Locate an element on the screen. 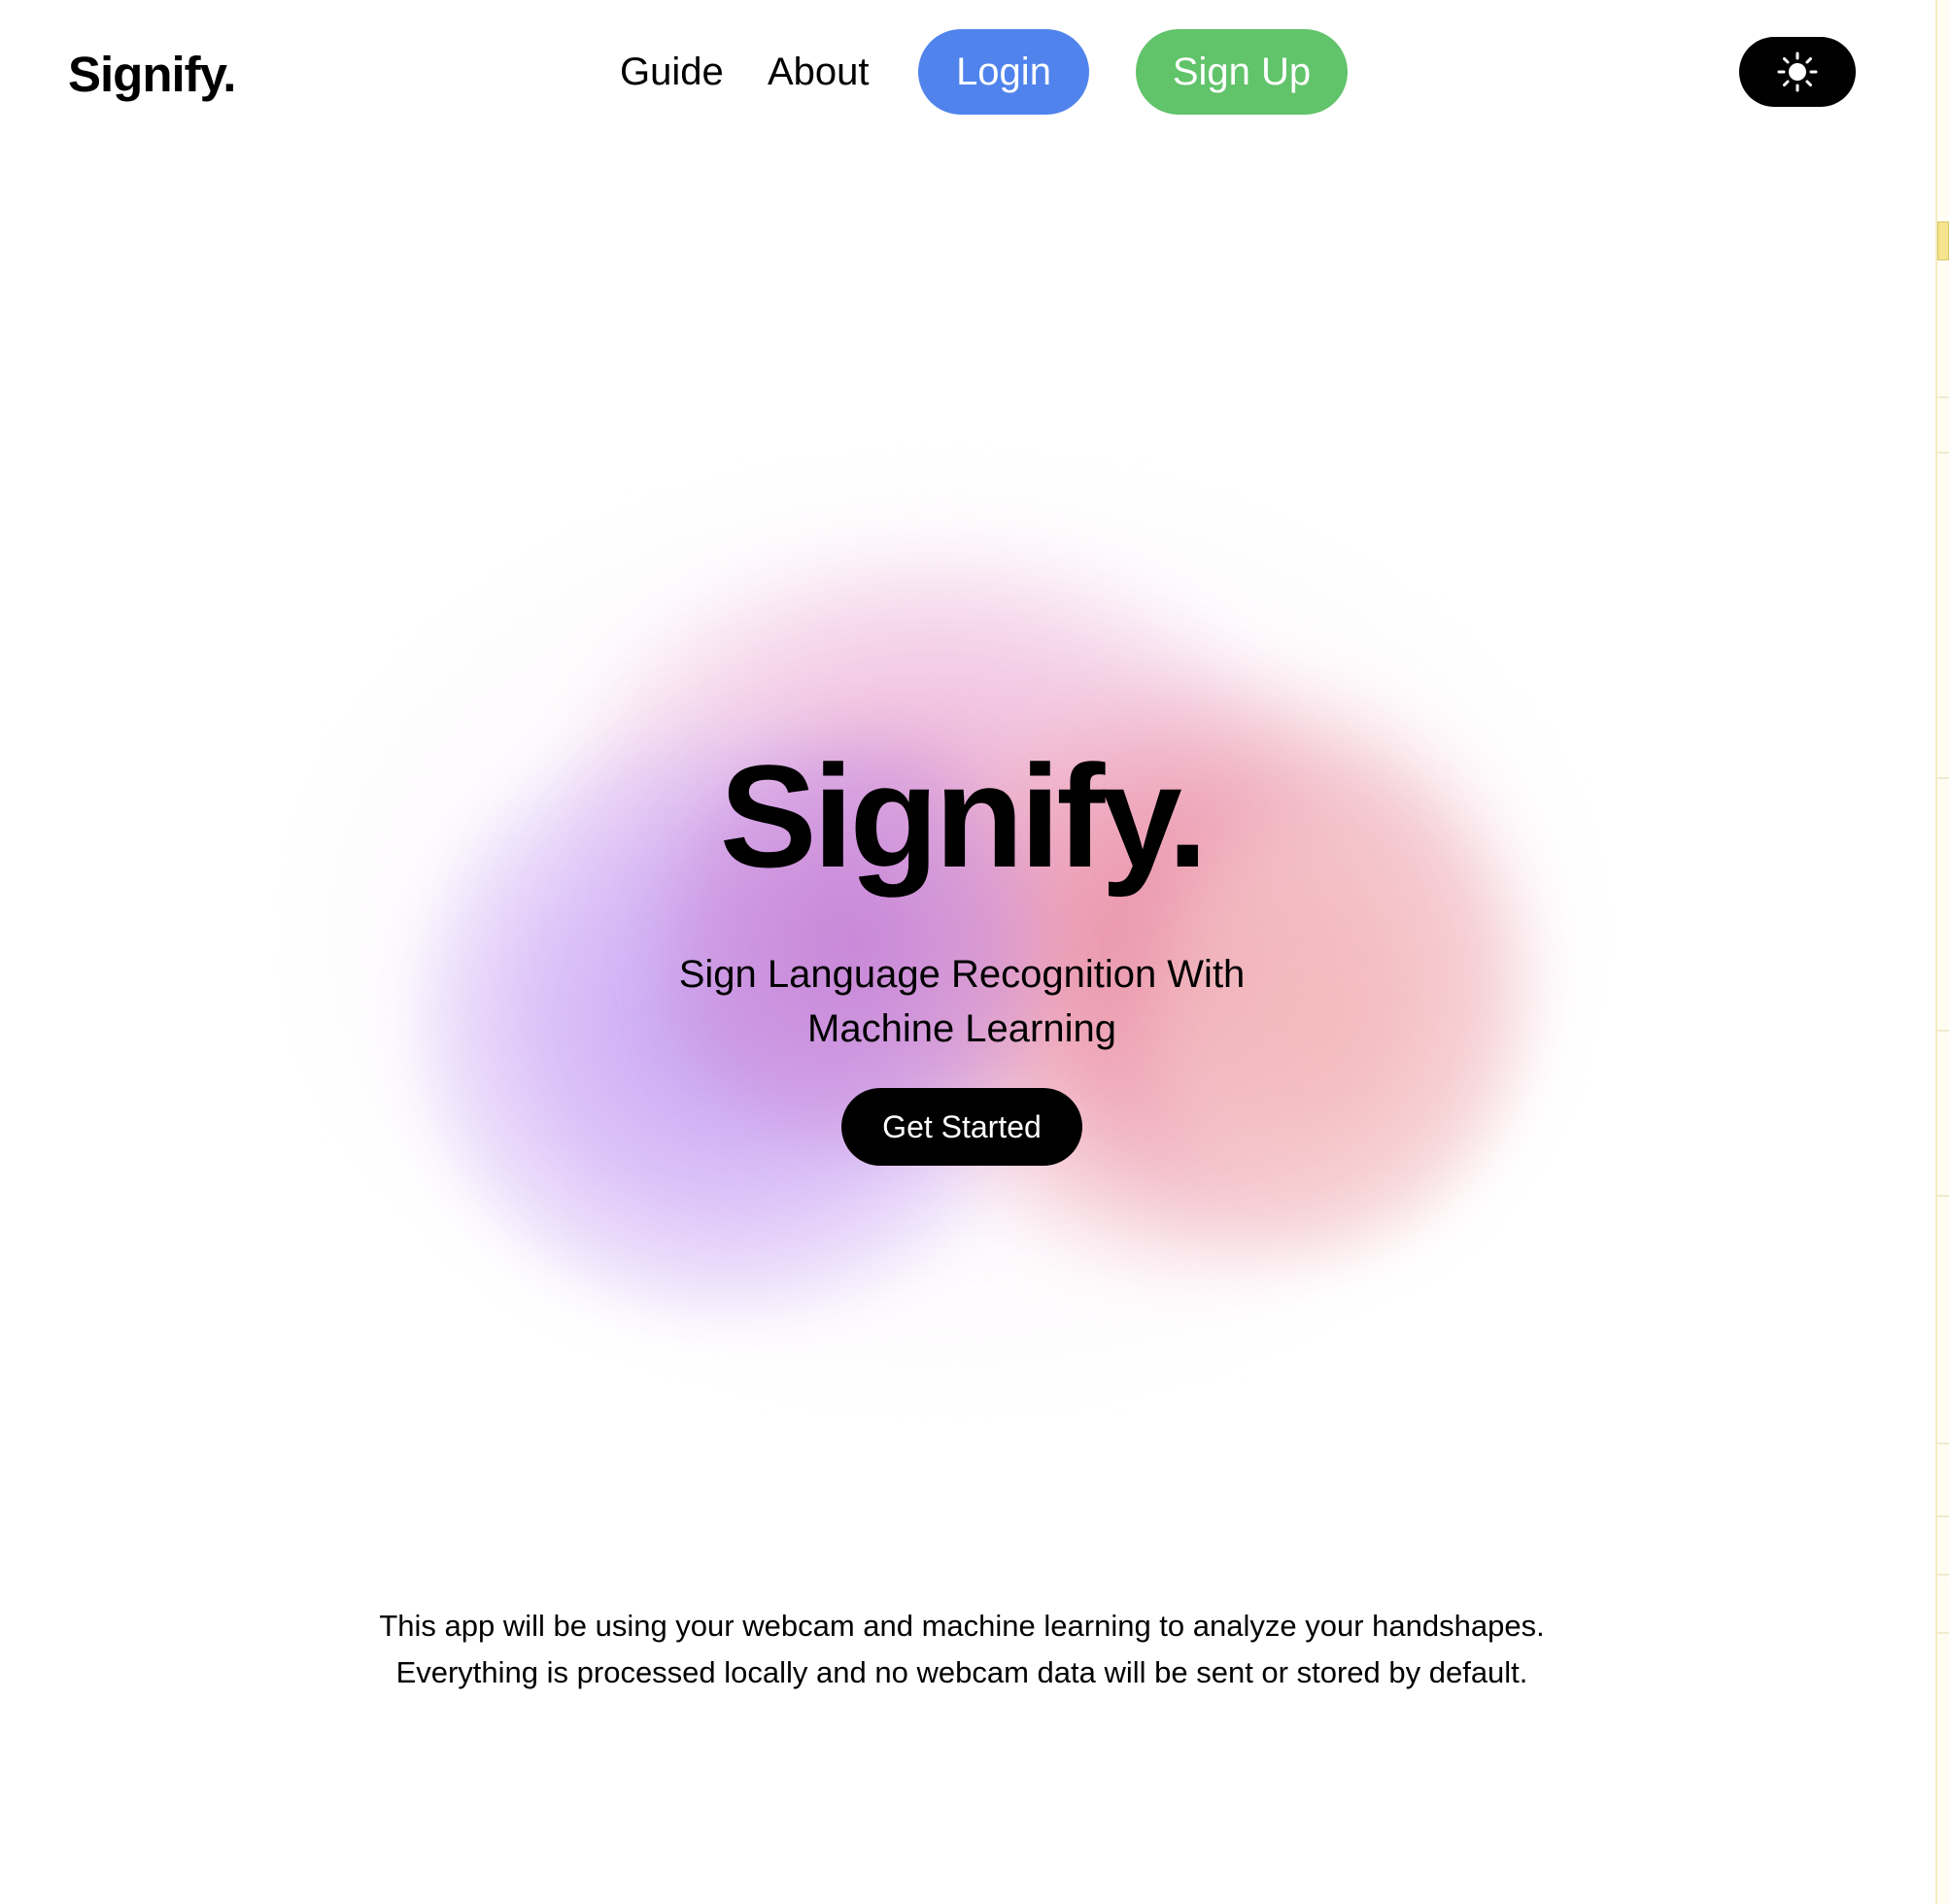 The width and height of the screenshot is (1949, 1904). theme-toggle-button is located at coordinates (1797, 72).